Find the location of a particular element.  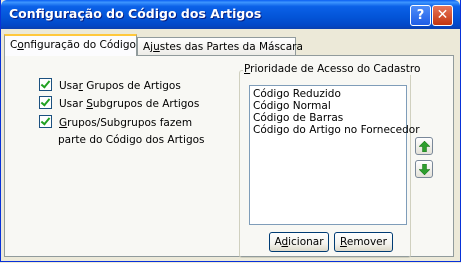

close-icon: ✕ is located at coordinates (442, 15).